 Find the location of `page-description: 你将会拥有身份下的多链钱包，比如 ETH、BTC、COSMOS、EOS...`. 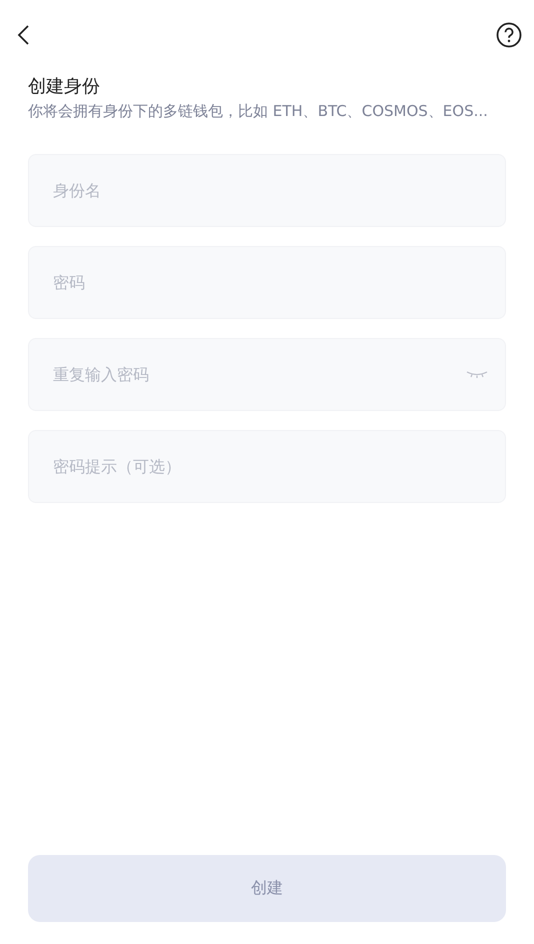

page-description: 你将会拥有身份下的多链钱包，比如 ETH、BTC、COSMOS、EOS... is located at coordinates (258, 111).